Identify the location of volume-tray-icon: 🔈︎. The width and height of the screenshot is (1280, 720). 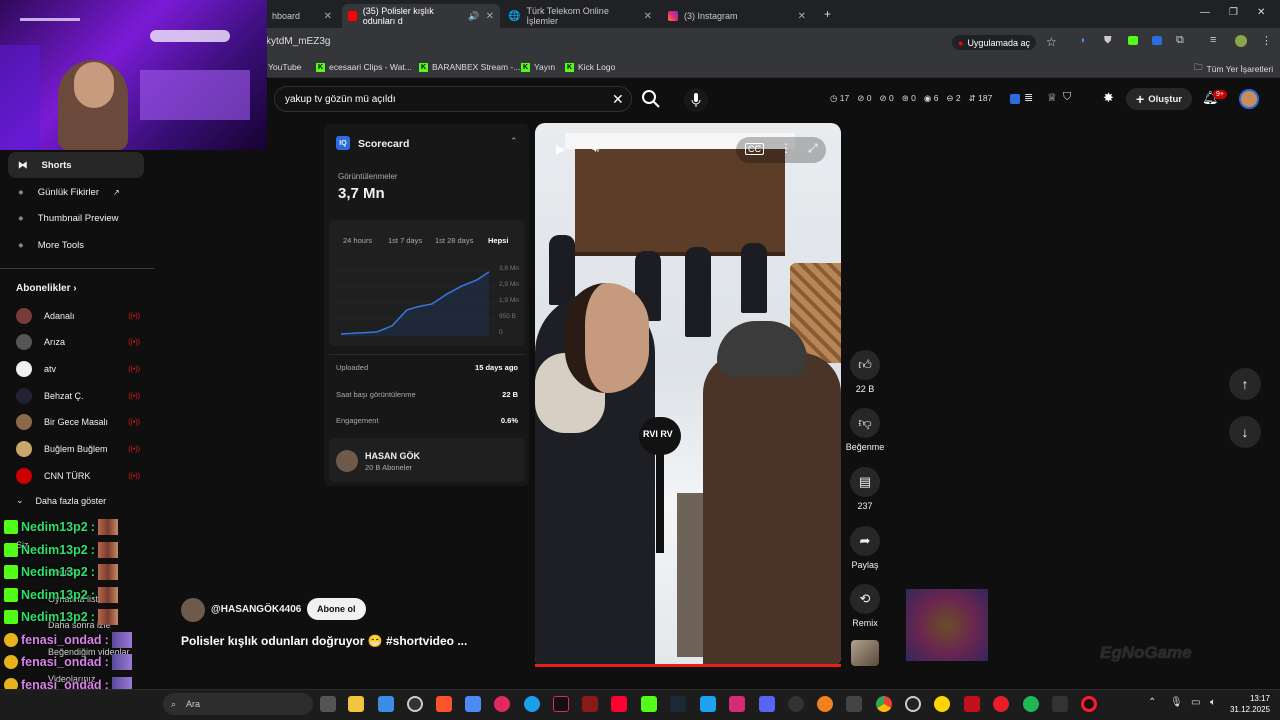
(1213, 702).